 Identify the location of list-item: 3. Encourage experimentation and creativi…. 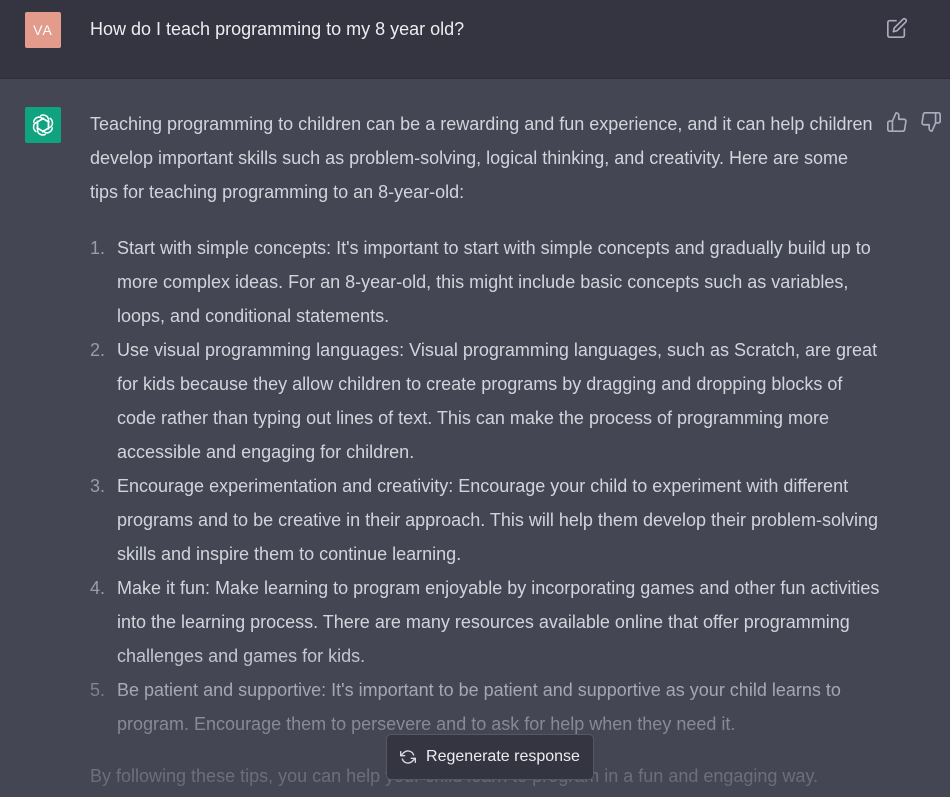
(485, 520).